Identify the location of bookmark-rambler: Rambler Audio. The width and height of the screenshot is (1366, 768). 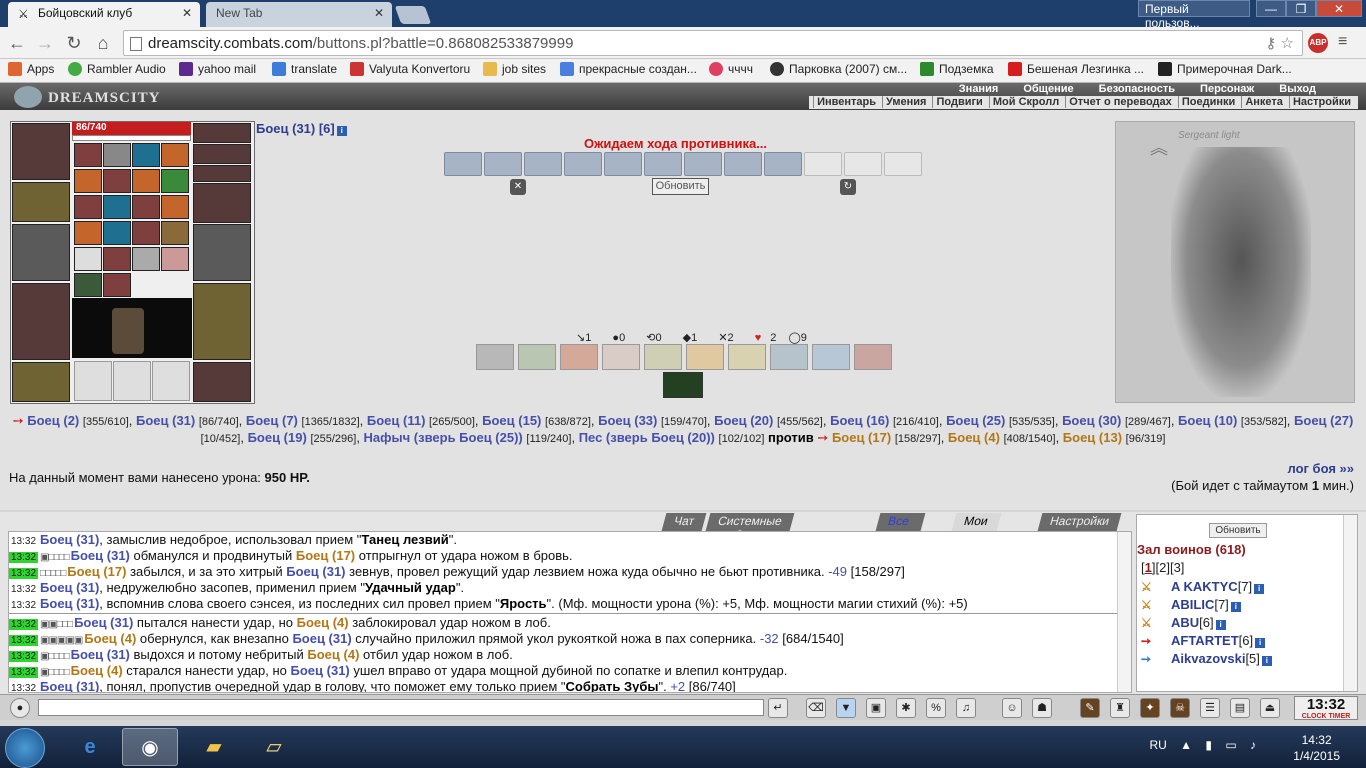
(117, 69).